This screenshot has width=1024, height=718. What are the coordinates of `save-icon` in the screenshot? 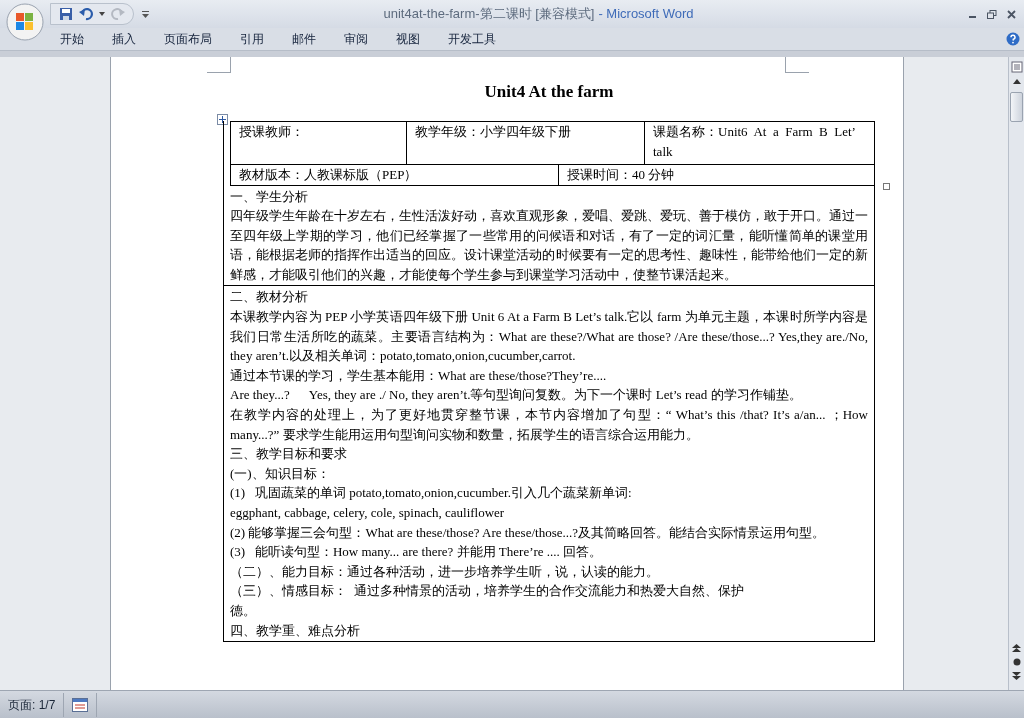 It's located at (66, 14).